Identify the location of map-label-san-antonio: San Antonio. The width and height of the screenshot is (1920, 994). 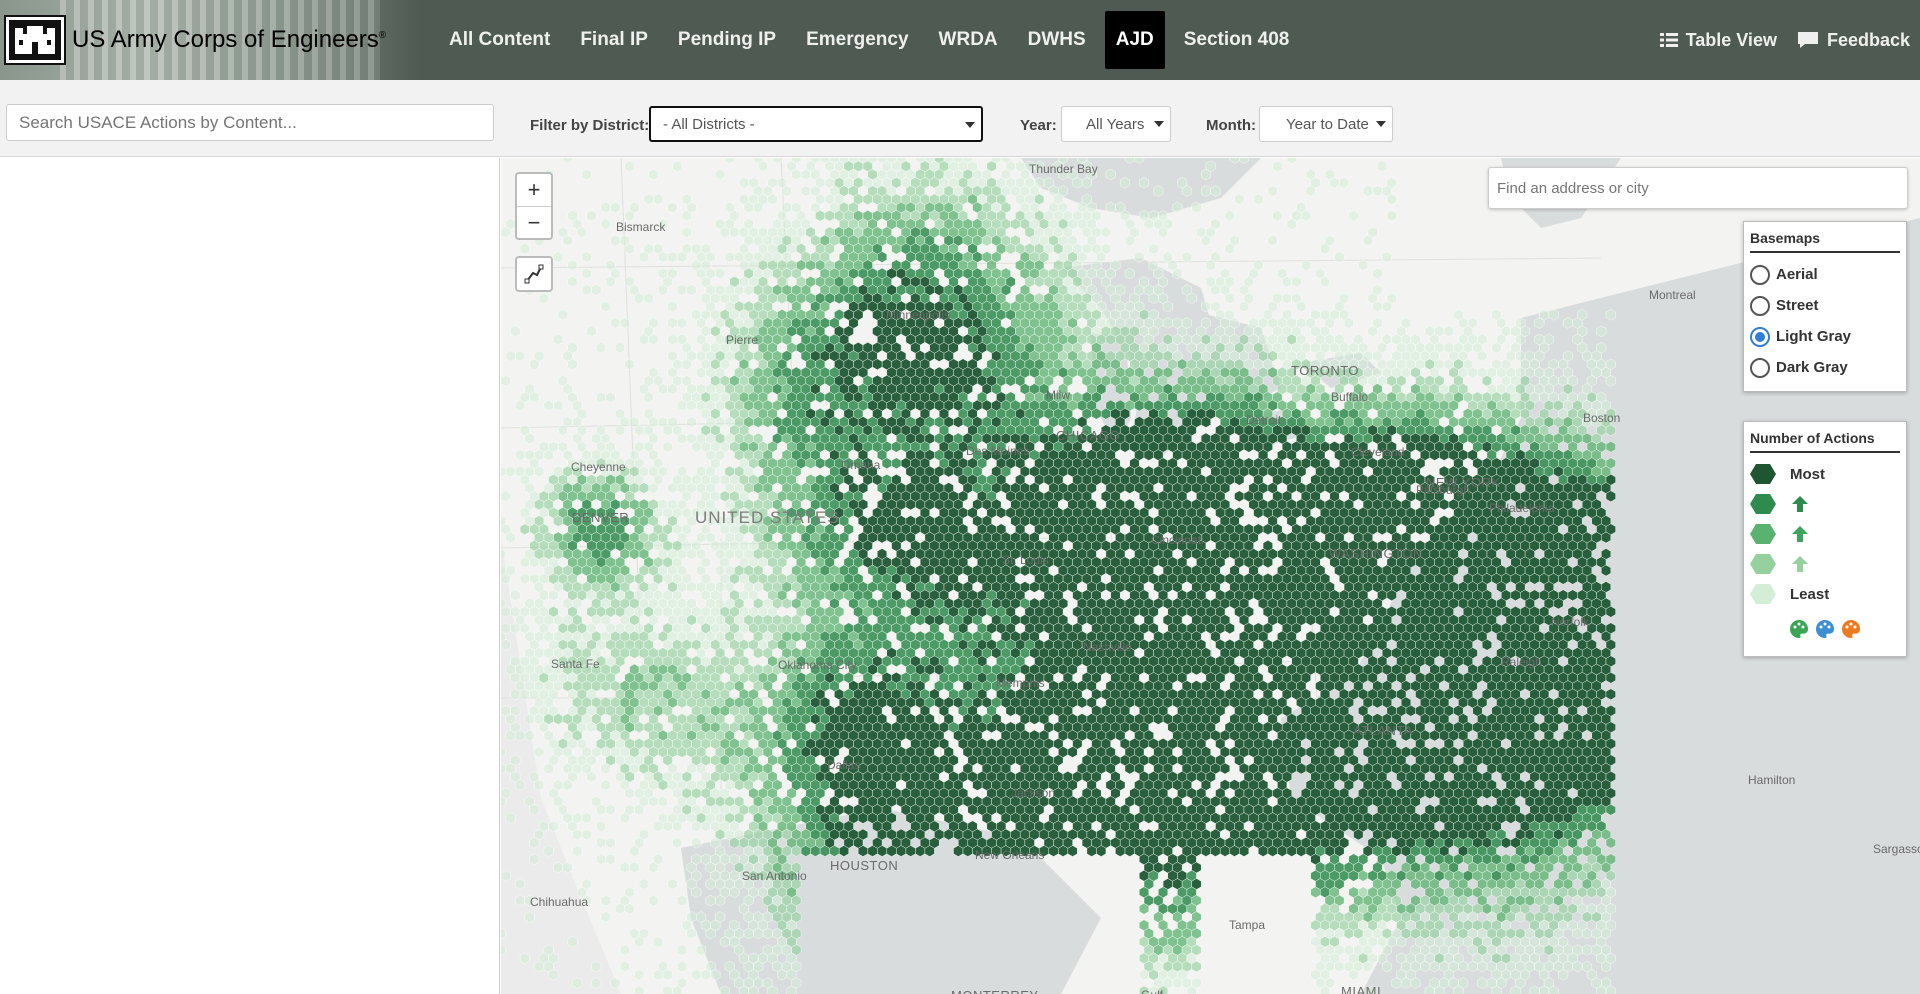
(774, 876).